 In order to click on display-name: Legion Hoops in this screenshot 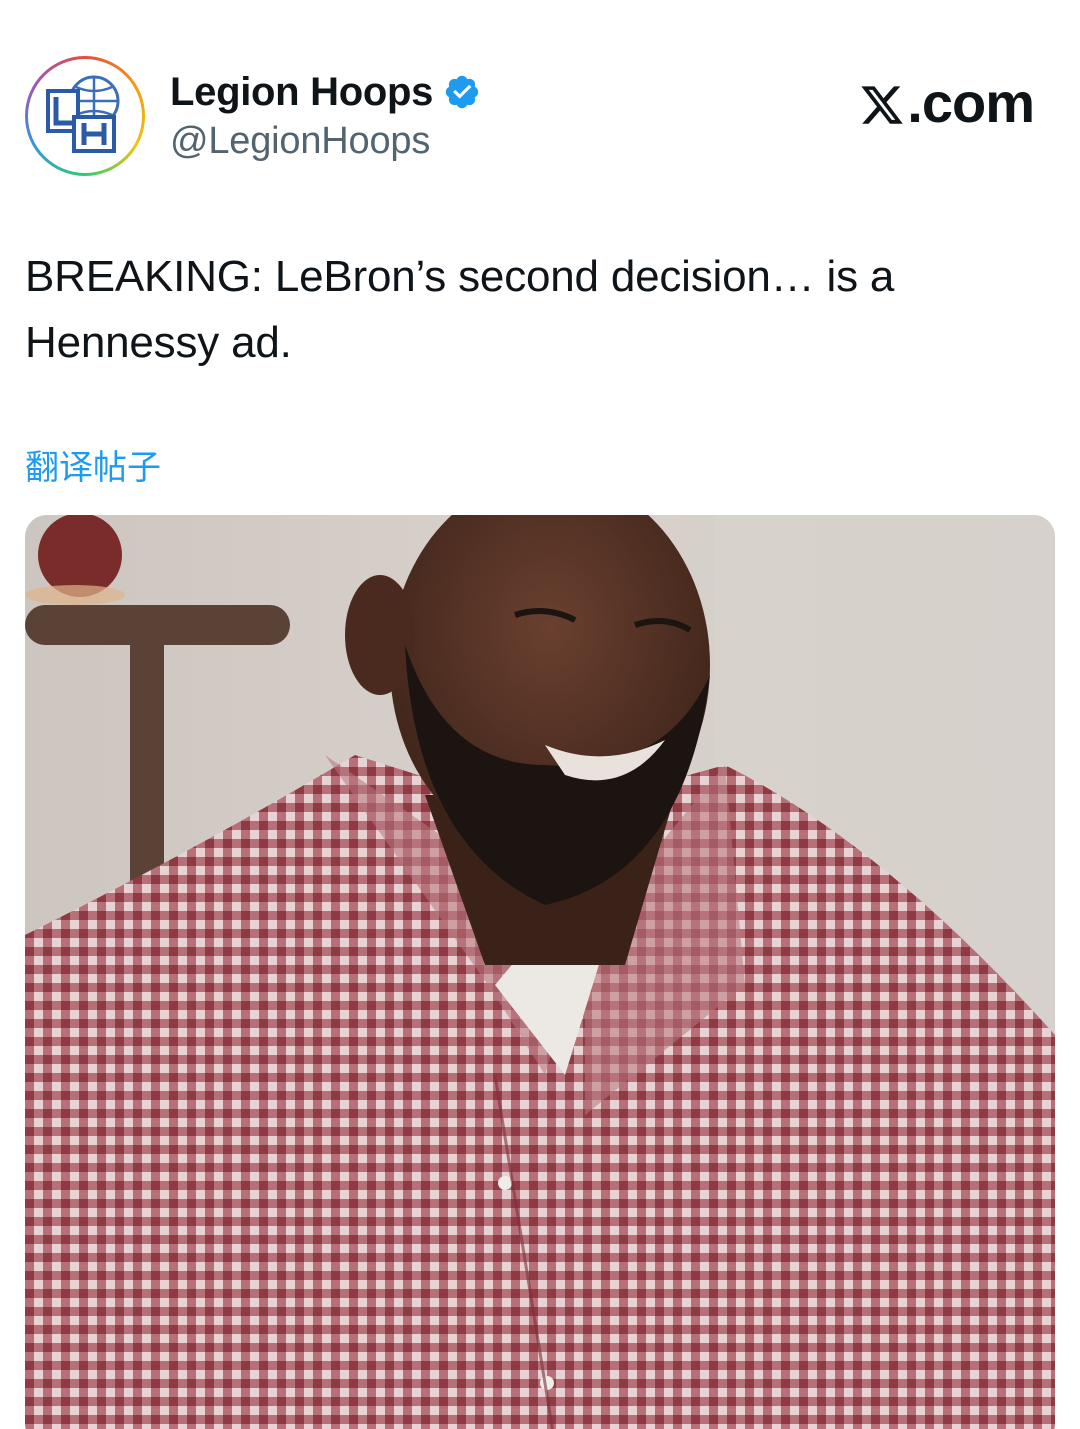, I will do `click(301, 92)`.